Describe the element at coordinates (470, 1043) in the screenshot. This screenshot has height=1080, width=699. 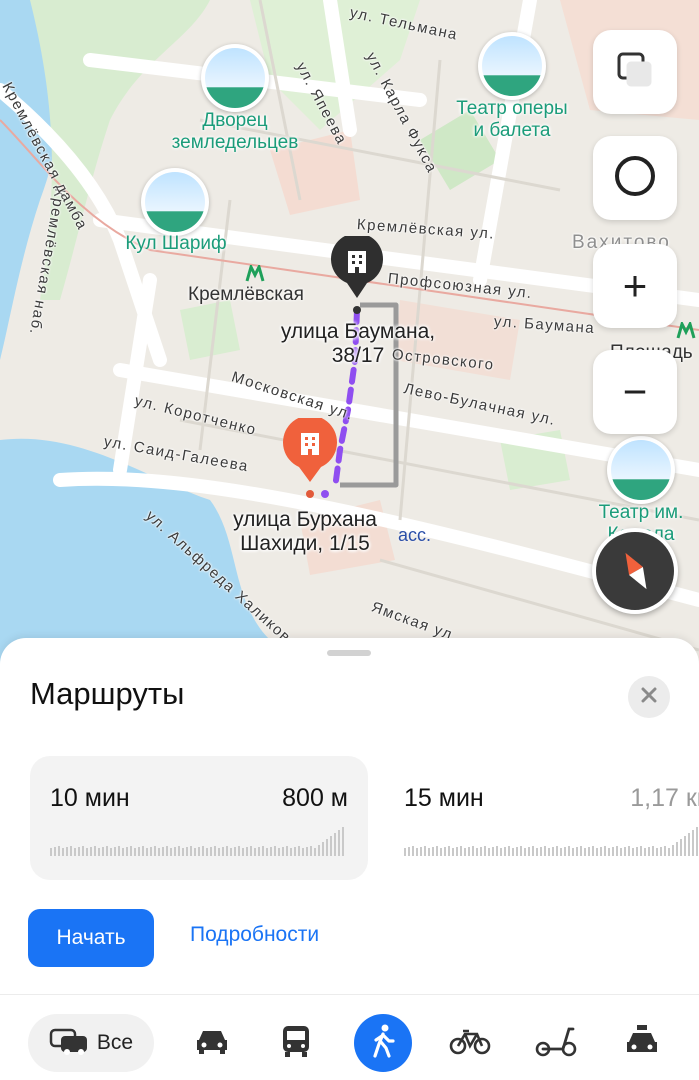
I see `mode-bike` at that location.